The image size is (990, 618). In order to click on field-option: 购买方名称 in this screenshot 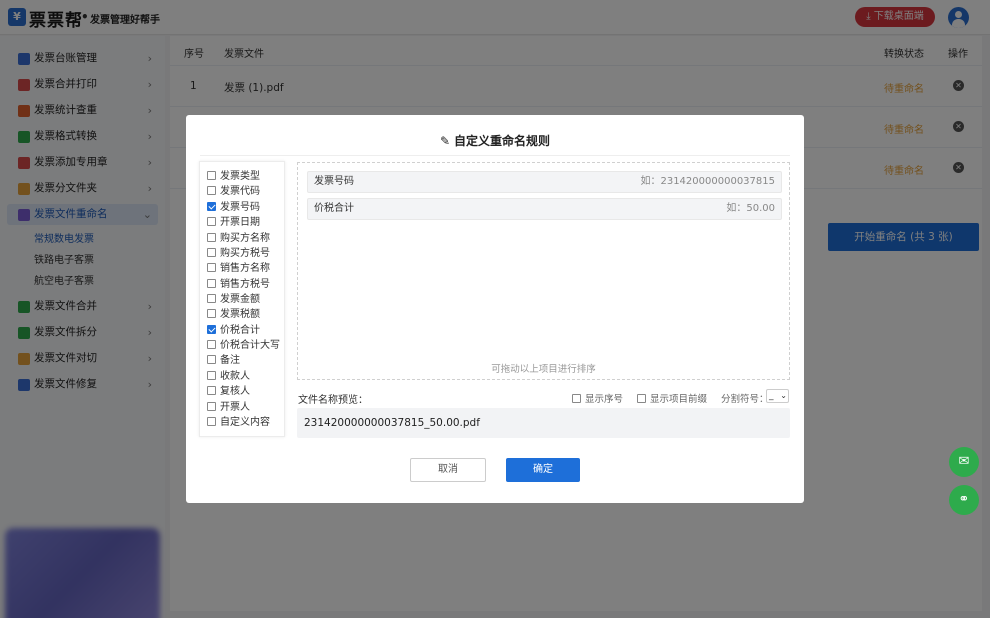, I will do `click(238, 238)`.